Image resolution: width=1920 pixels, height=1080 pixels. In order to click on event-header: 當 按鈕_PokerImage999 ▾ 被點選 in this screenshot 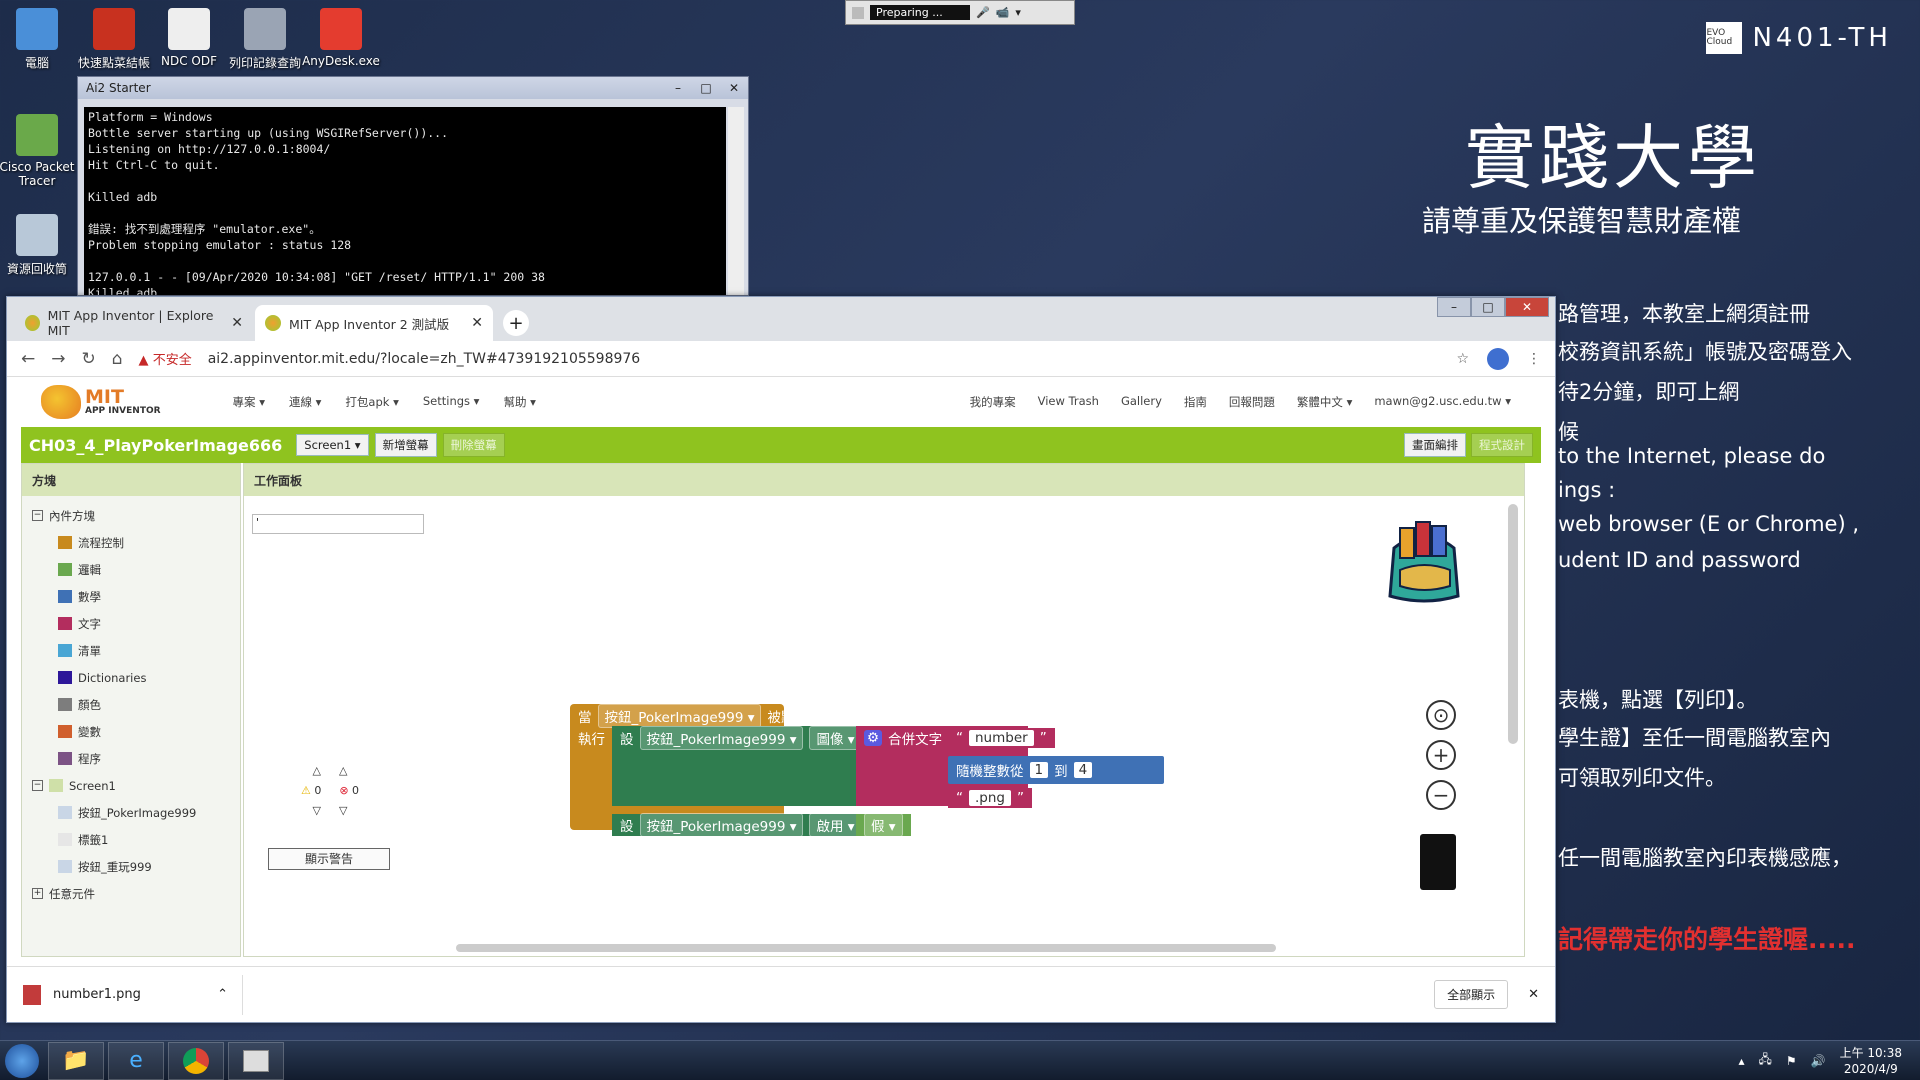, I will do `click(693, 716)`.